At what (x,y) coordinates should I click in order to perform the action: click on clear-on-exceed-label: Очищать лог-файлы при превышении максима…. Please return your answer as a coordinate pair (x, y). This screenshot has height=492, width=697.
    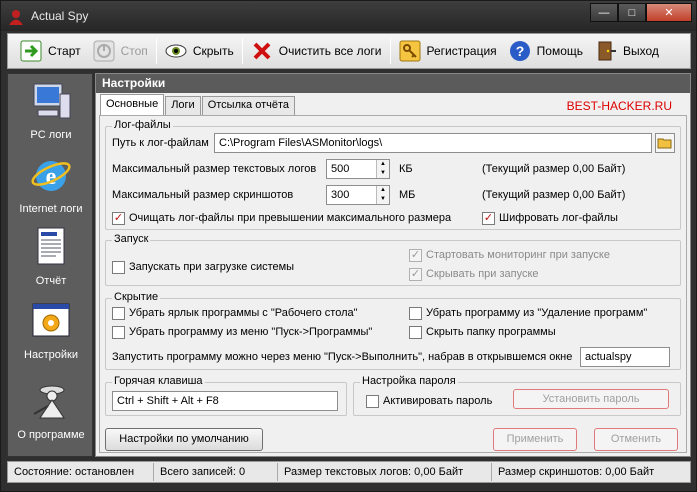
    Looking at the image, I should click on (290, 218).